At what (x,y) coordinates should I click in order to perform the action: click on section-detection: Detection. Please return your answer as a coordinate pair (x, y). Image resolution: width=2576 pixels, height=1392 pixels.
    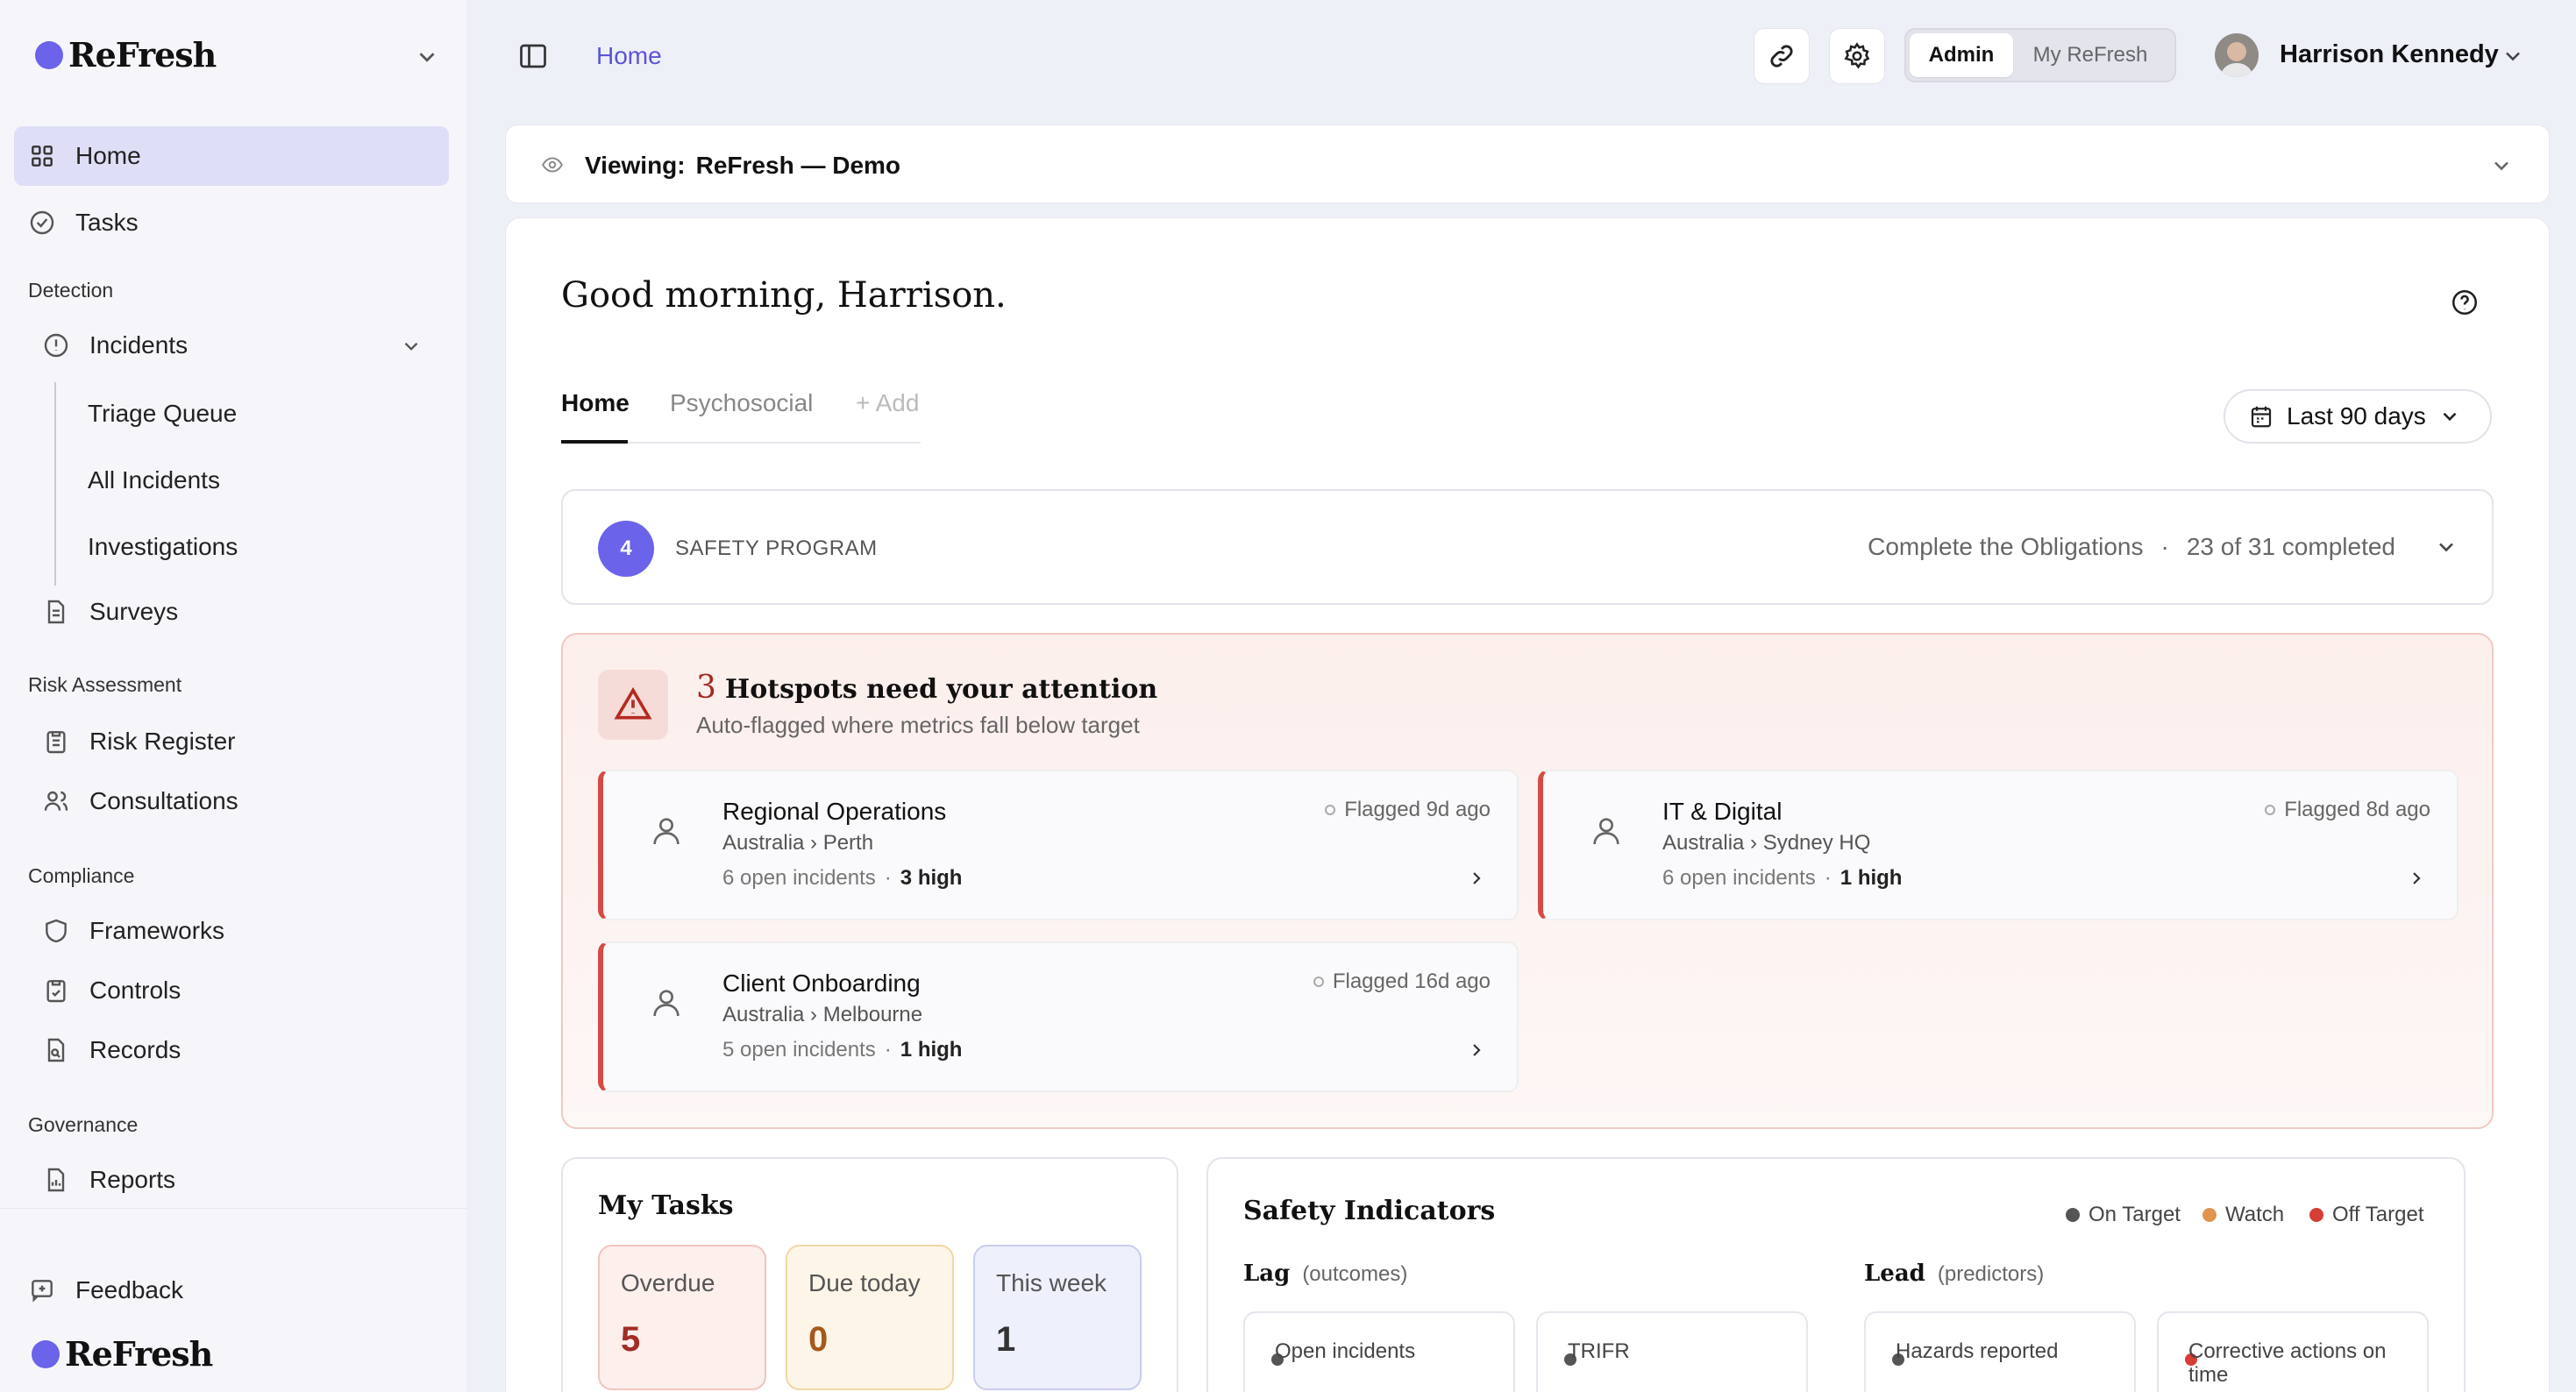
    Looking at the image, I should click on (71, 290).